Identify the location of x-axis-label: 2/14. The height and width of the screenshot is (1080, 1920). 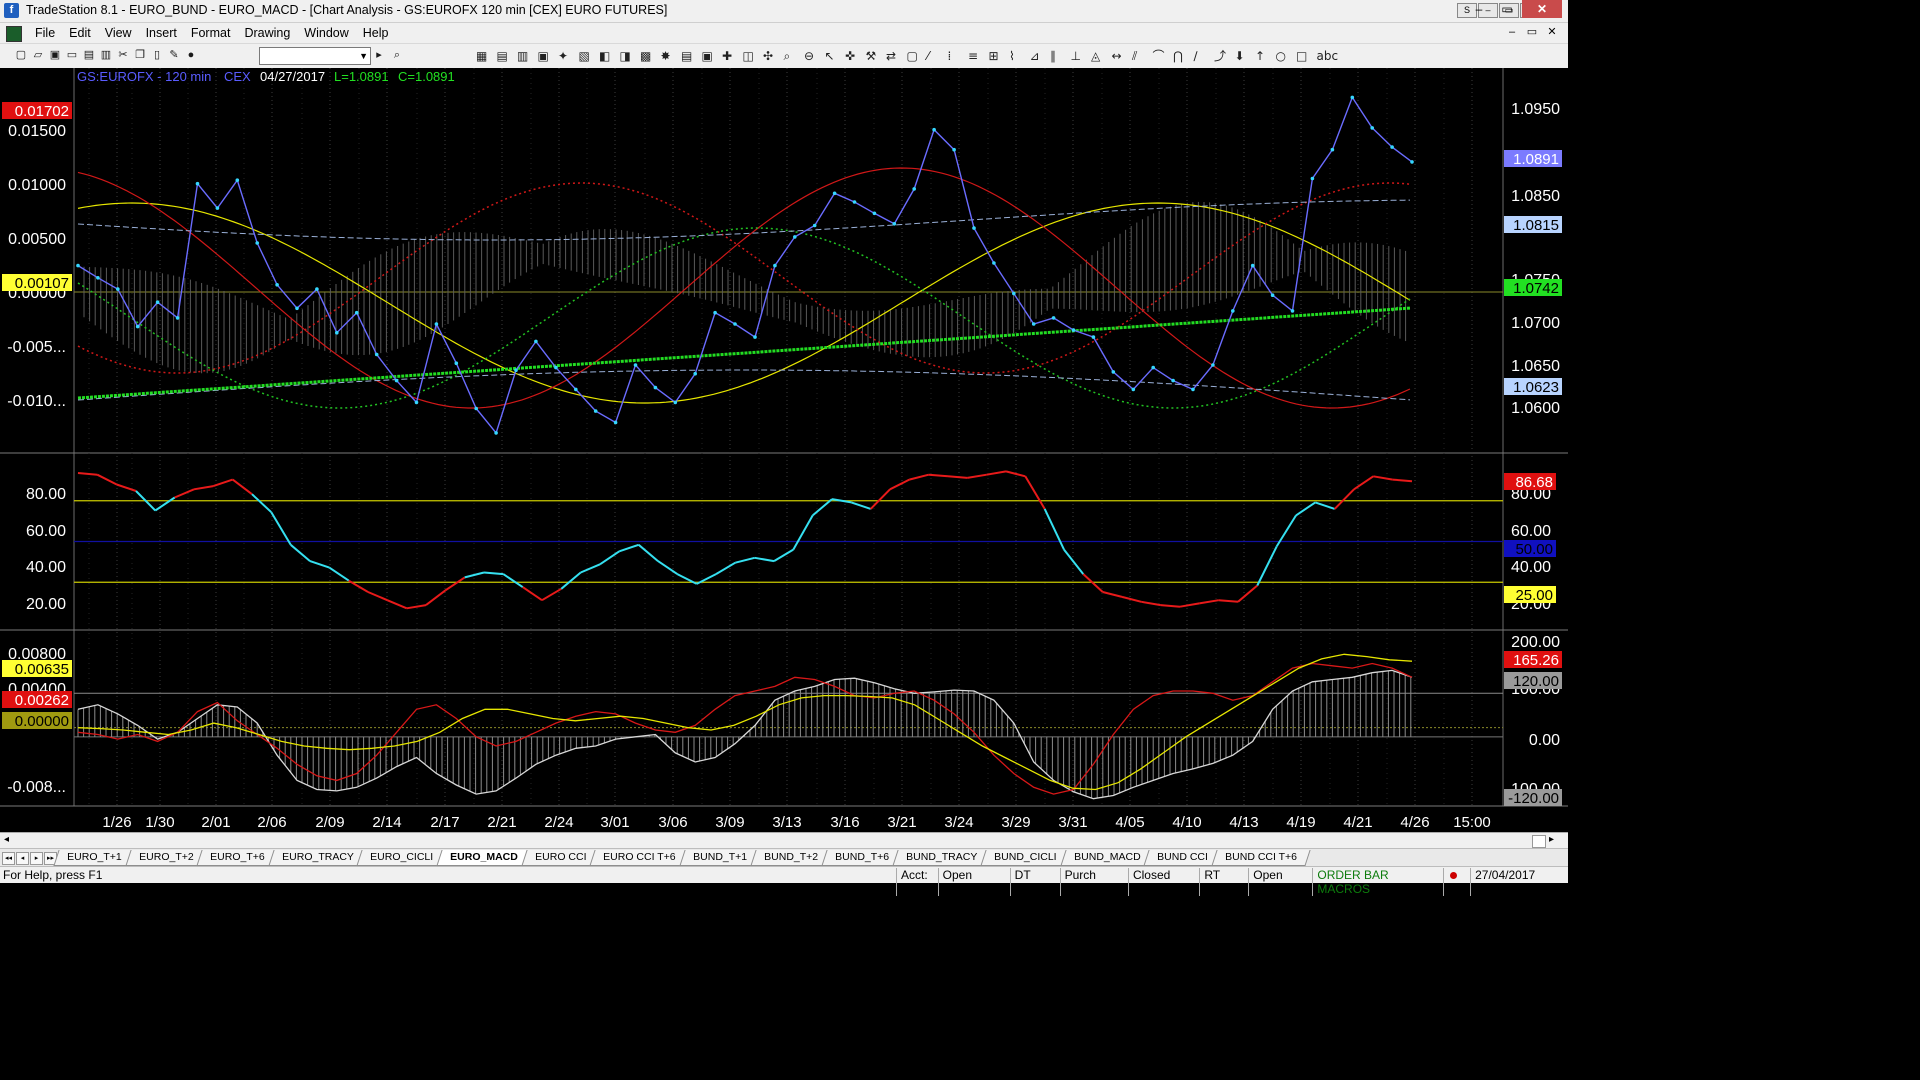
(386, 822).